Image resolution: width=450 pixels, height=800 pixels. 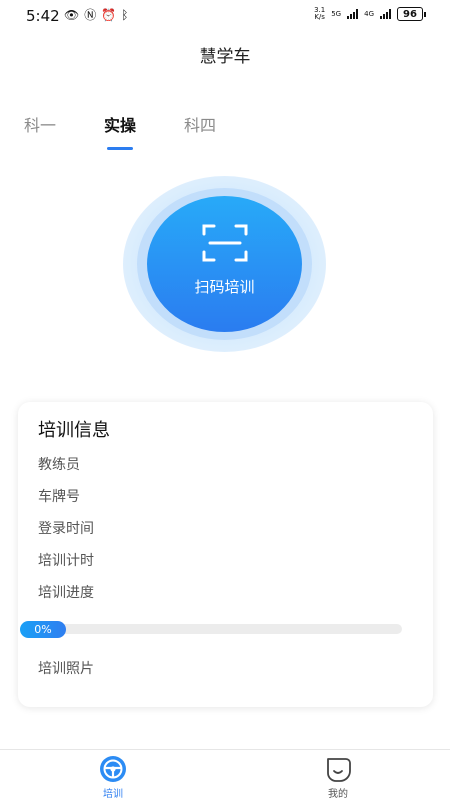 What do you see at coordinates (120, 148) in the screenshot?
I see `active-tab-indicator` at bounding box center [120, 148].